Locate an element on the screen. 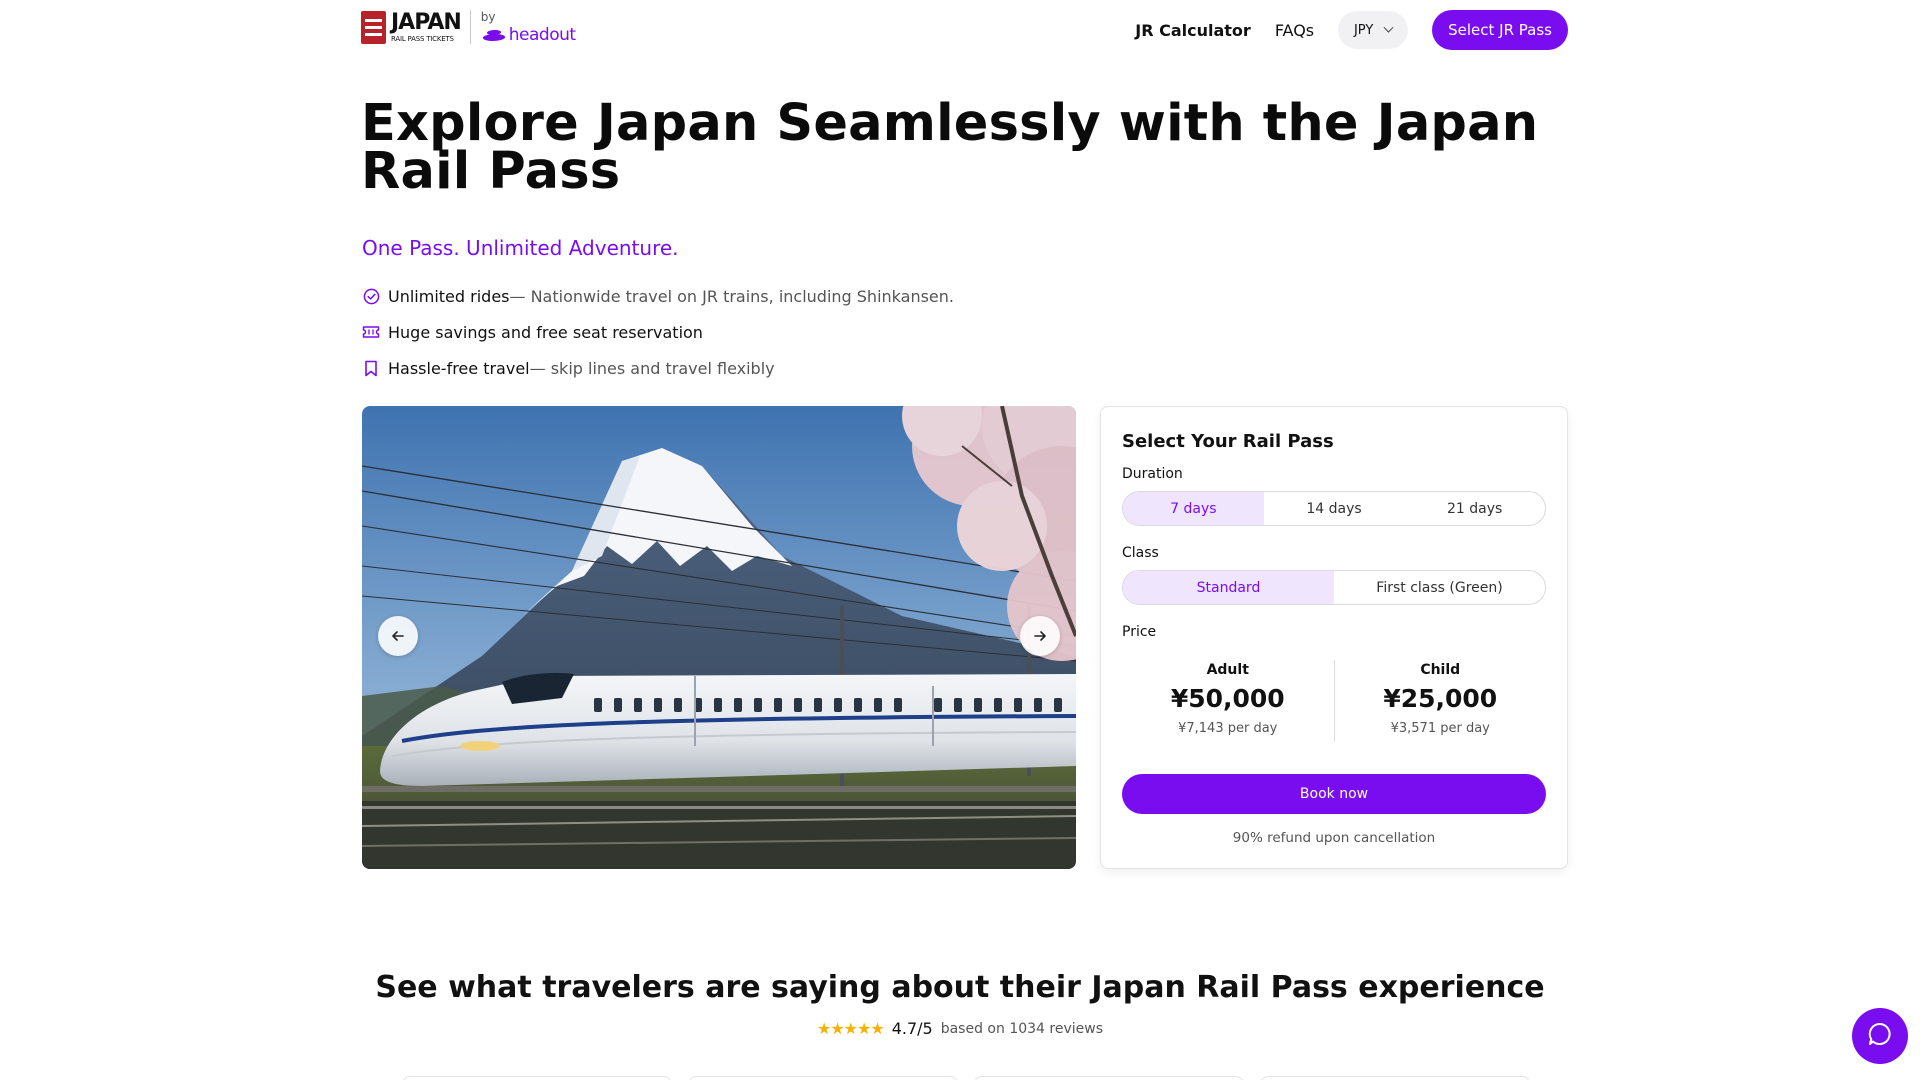  logo-divider is located at coordinates (470, 27).